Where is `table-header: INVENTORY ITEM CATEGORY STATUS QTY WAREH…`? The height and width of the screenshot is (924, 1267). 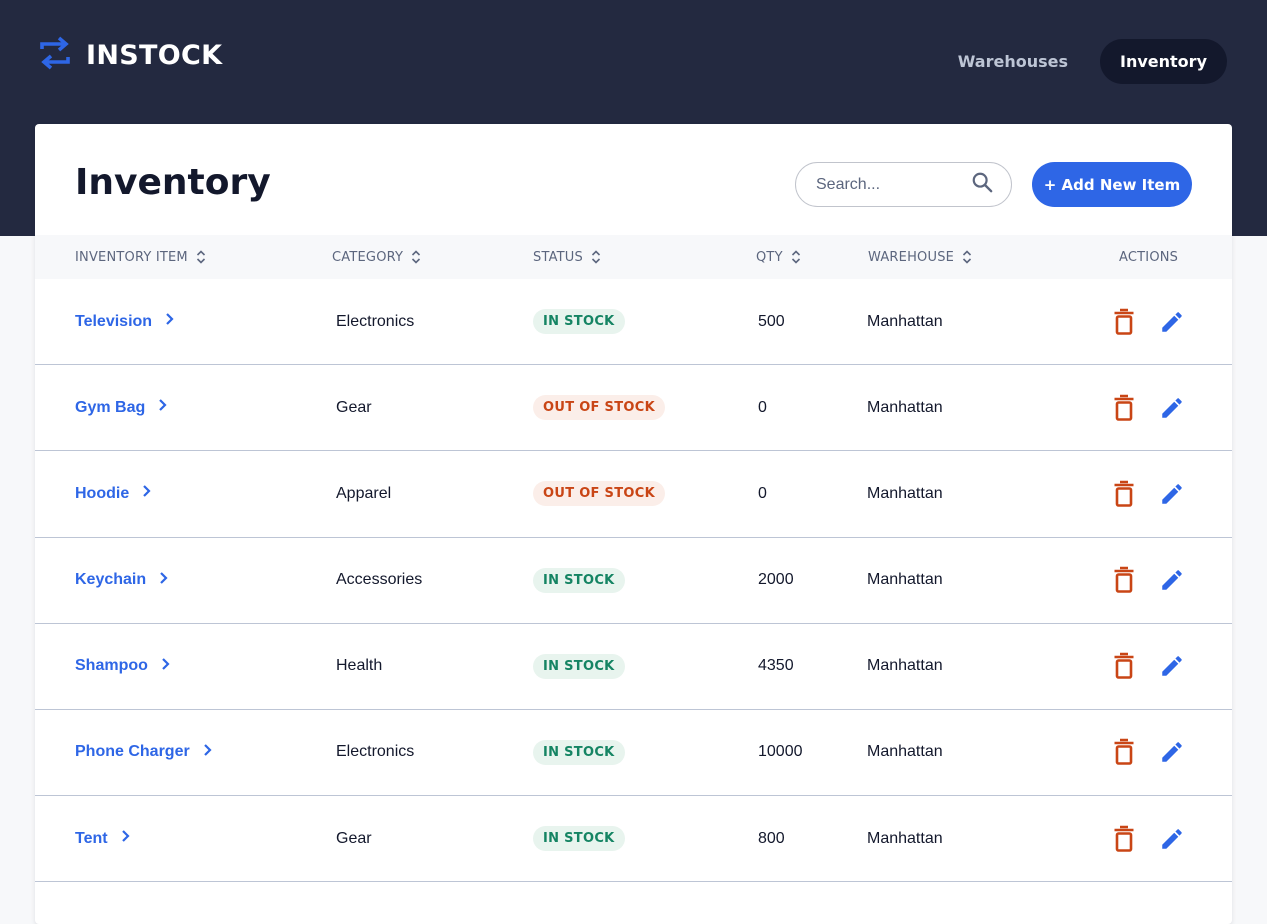
table-header: INVENTORY ITEM CATEGORY STATUS QTY WAREH… is located at coordinates (633, 257).